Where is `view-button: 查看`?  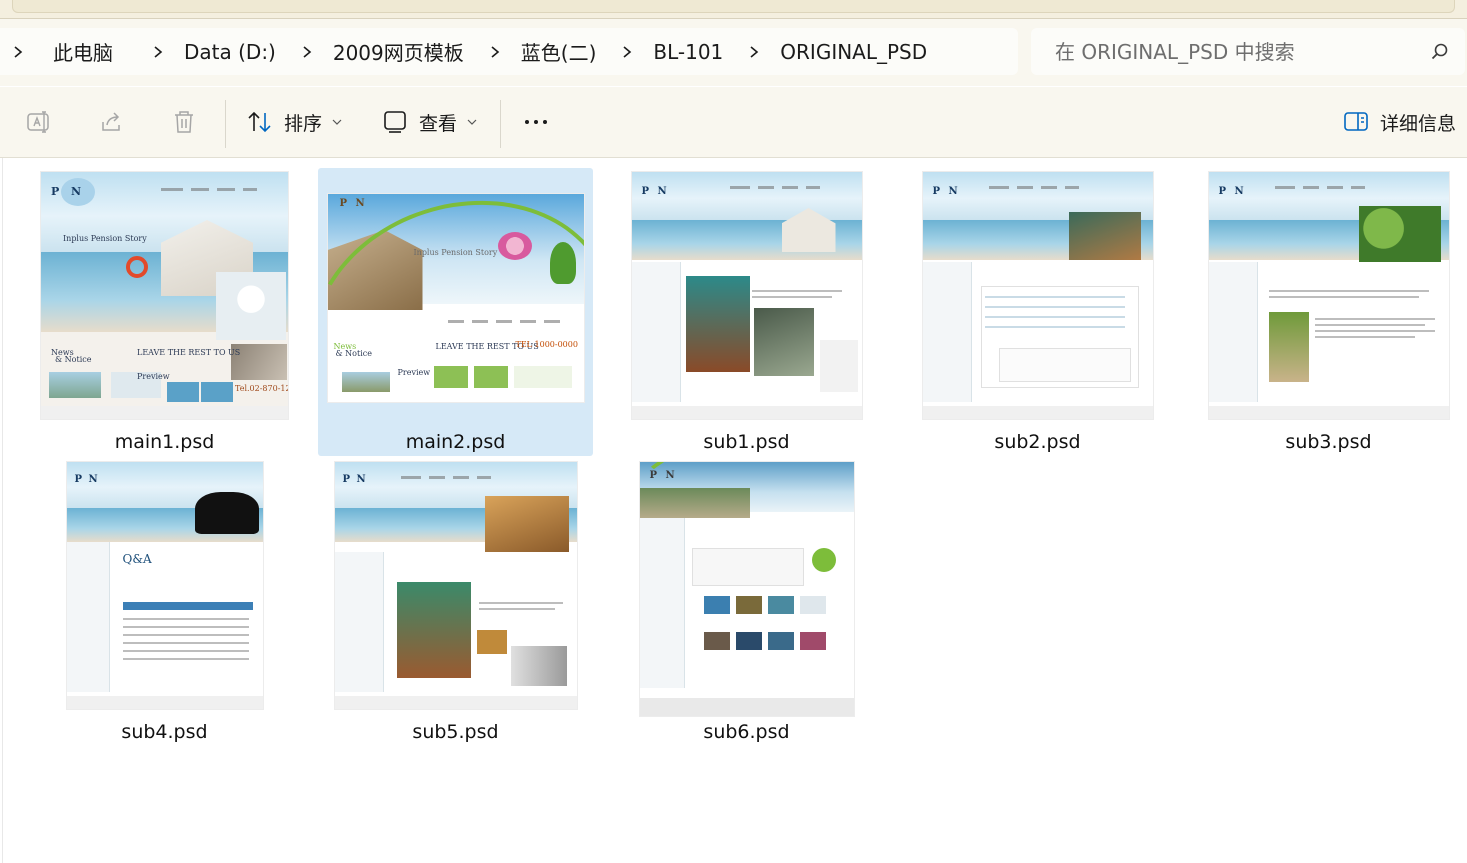 view-button: 查看 is located at coordinates (429, 122).